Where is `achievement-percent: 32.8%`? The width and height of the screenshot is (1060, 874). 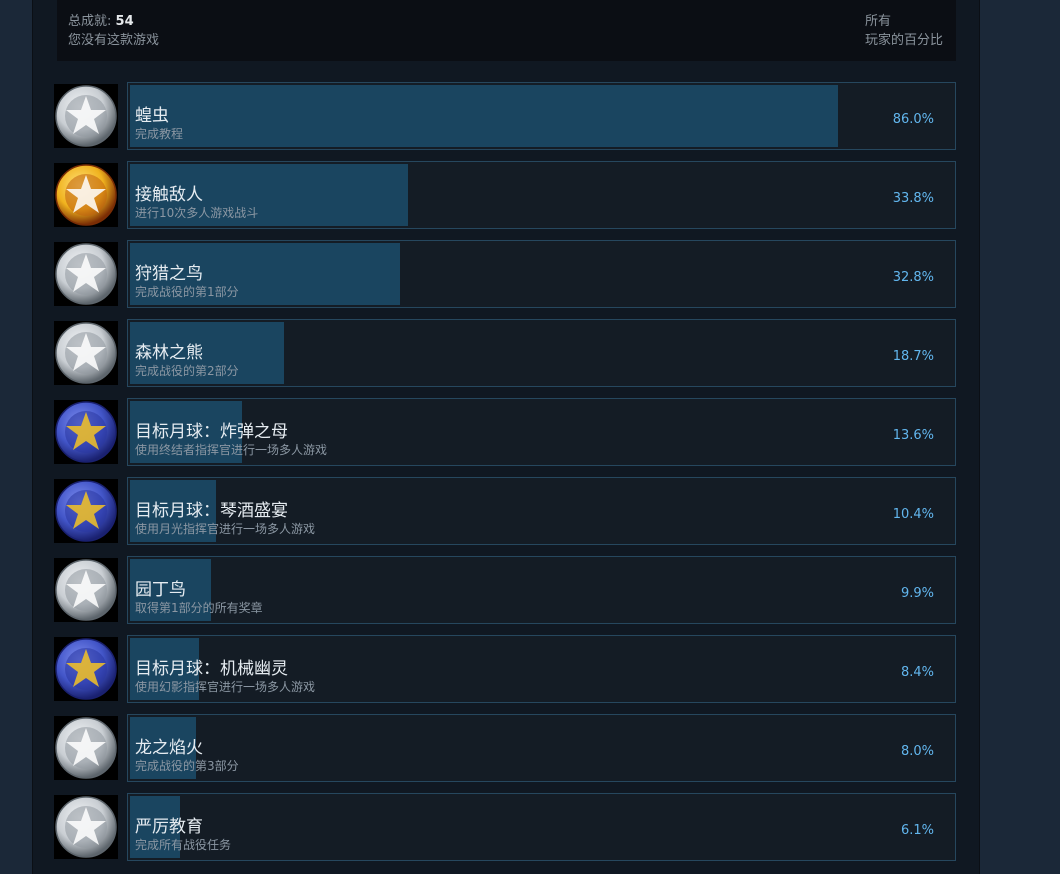 achievement-percent: 32.8% is located at coordinates (913, 277).